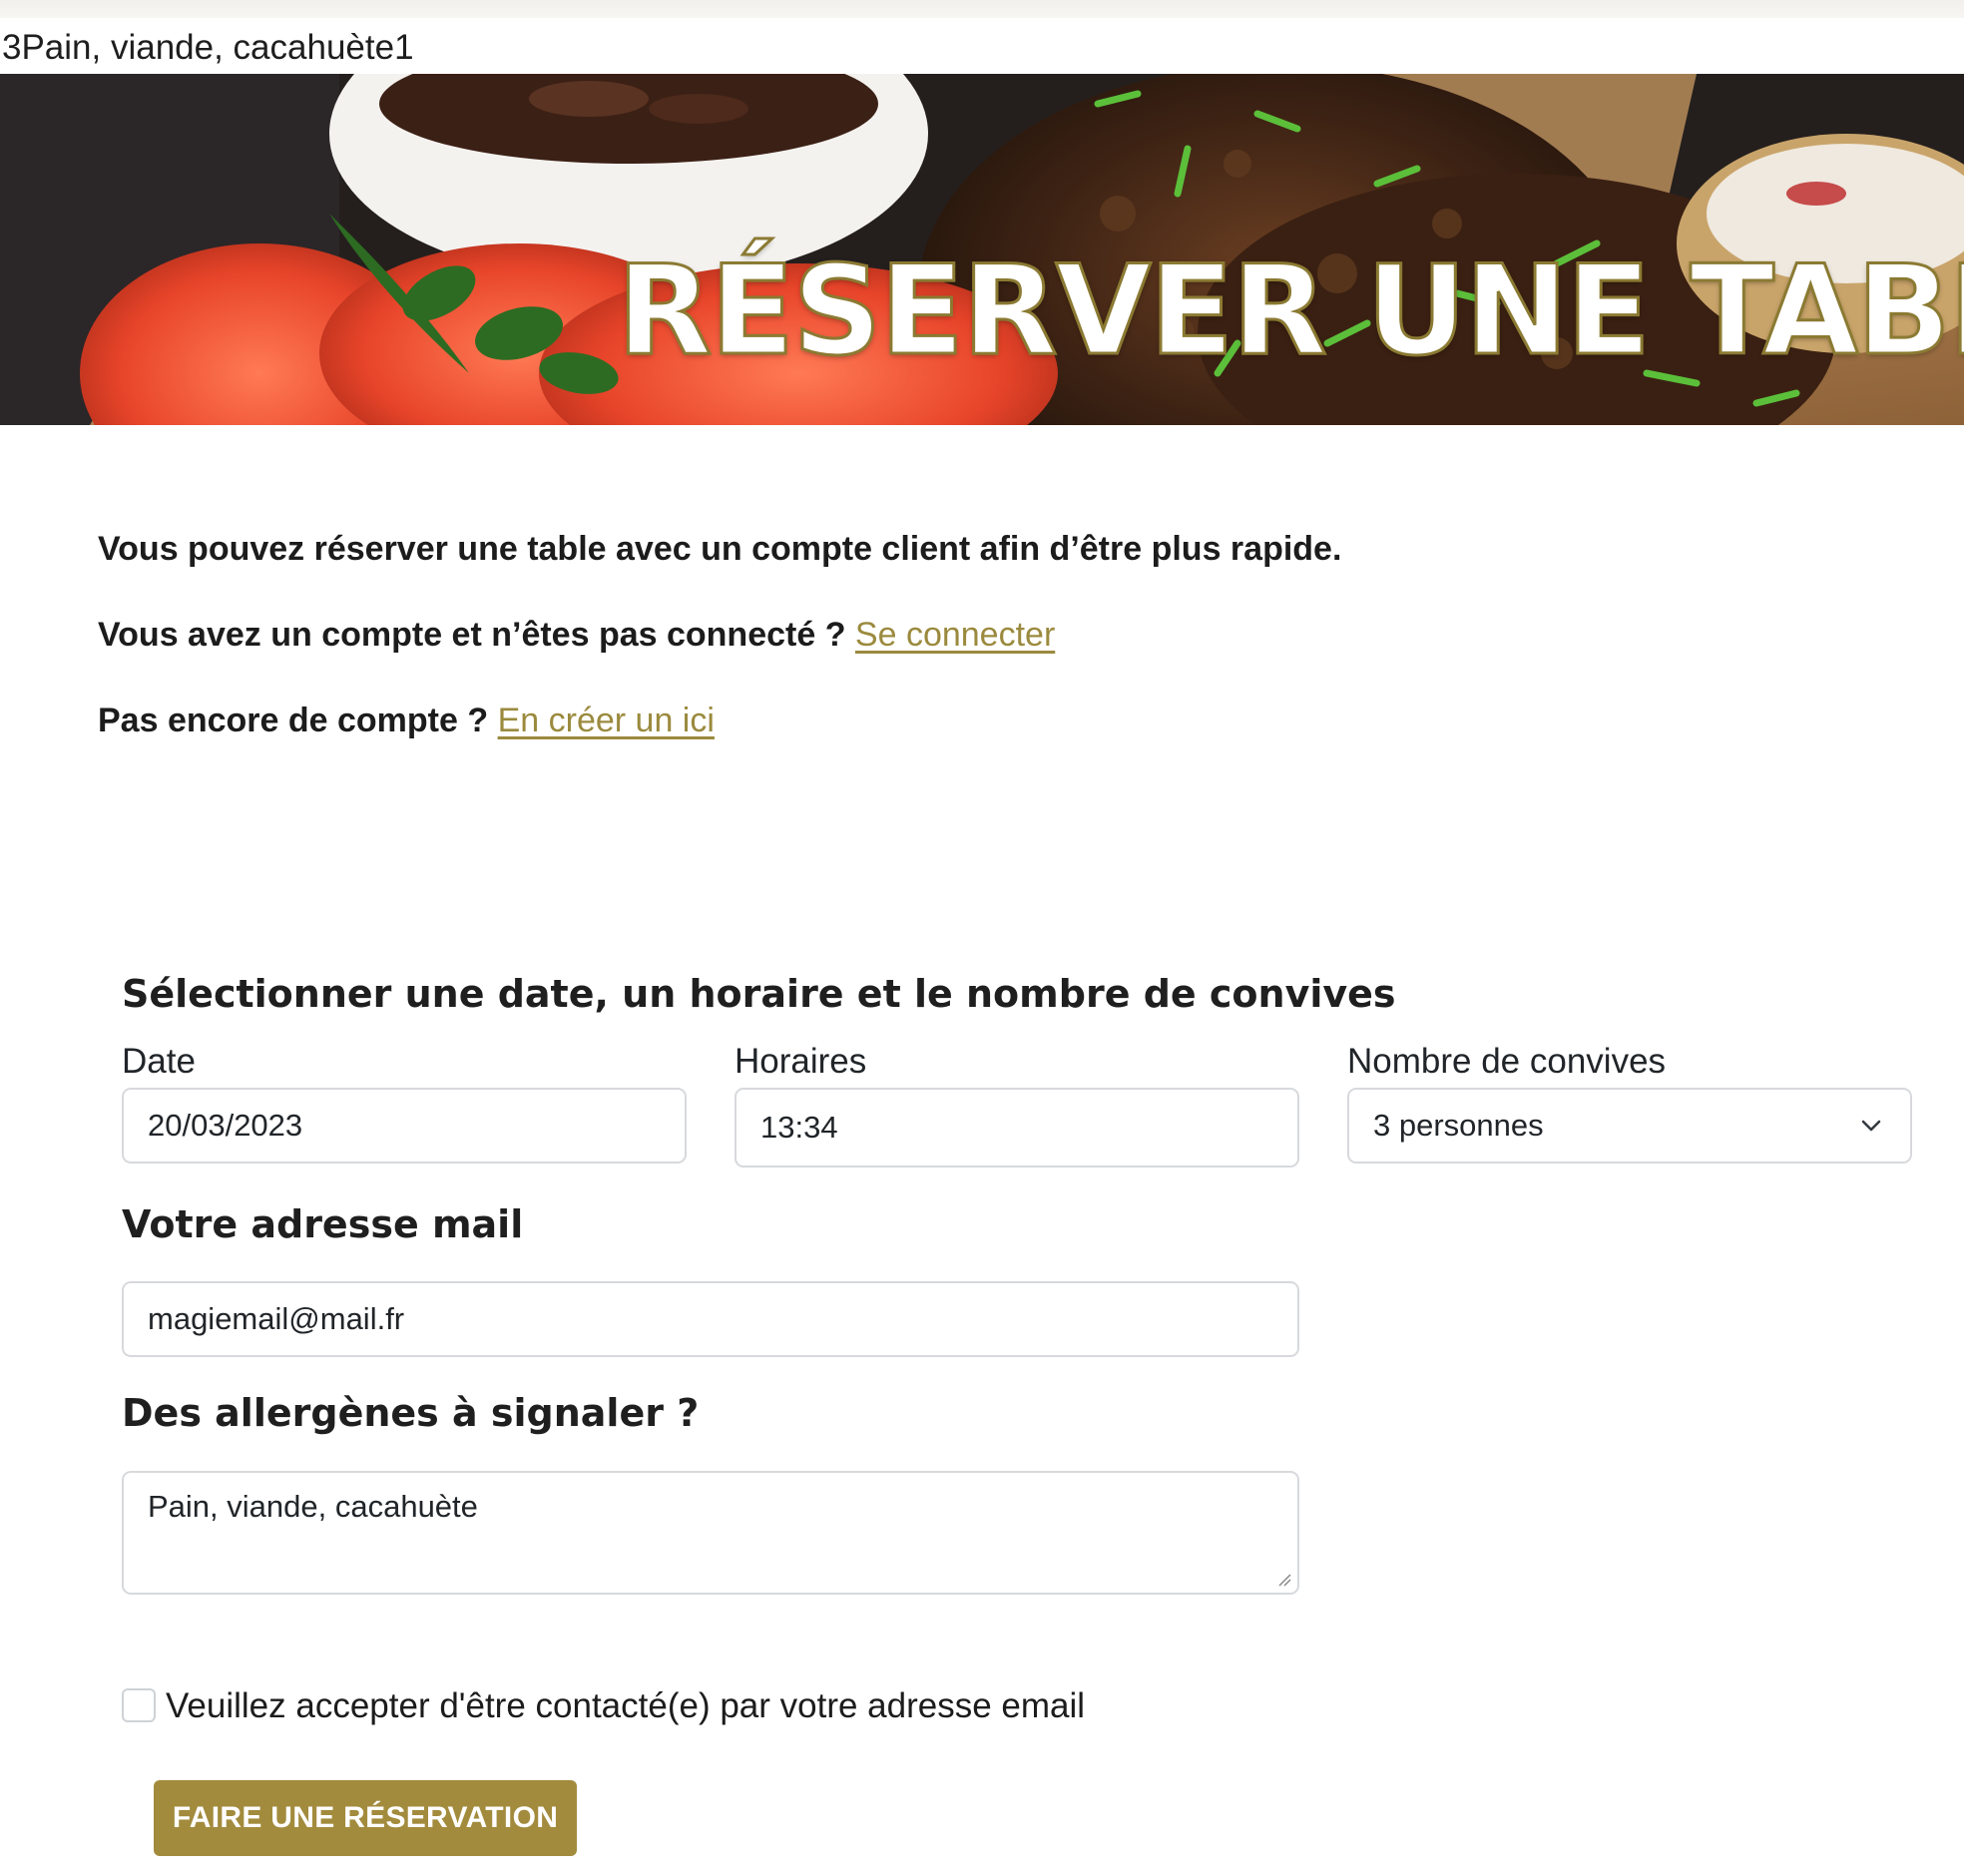 Image resolution: width=1964 pixels, height=1876 pixels. Describe the element at coordinates (801, 1061) in the screenshot. I see `time-label: Horaires` at that location.